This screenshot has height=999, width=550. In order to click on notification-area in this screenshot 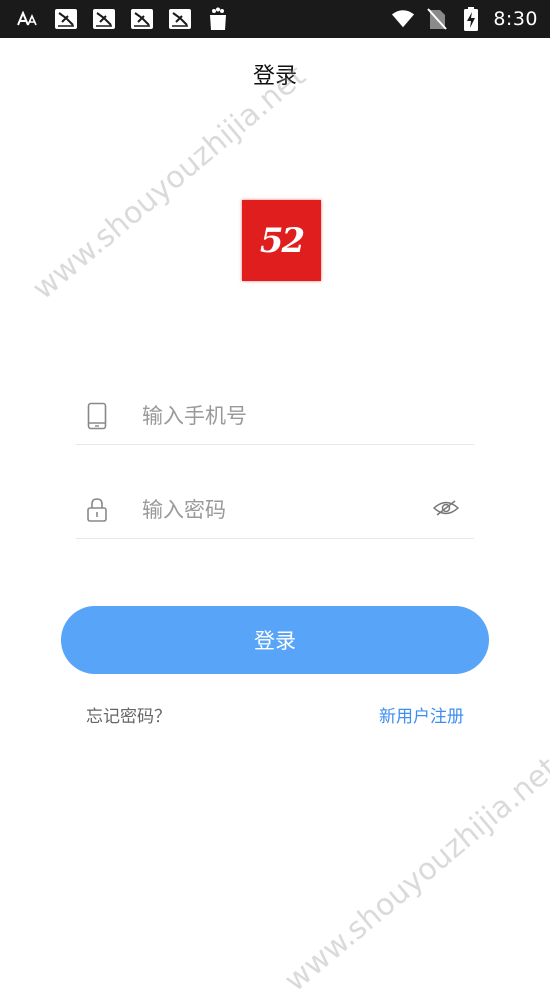, I will do `click(123, 19)`.